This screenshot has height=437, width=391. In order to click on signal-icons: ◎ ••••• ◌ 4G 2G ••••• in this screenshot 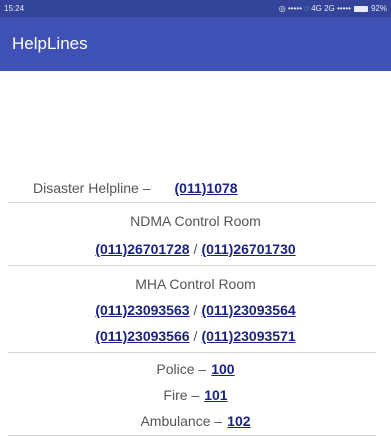, I will do `click(314, 8)`.